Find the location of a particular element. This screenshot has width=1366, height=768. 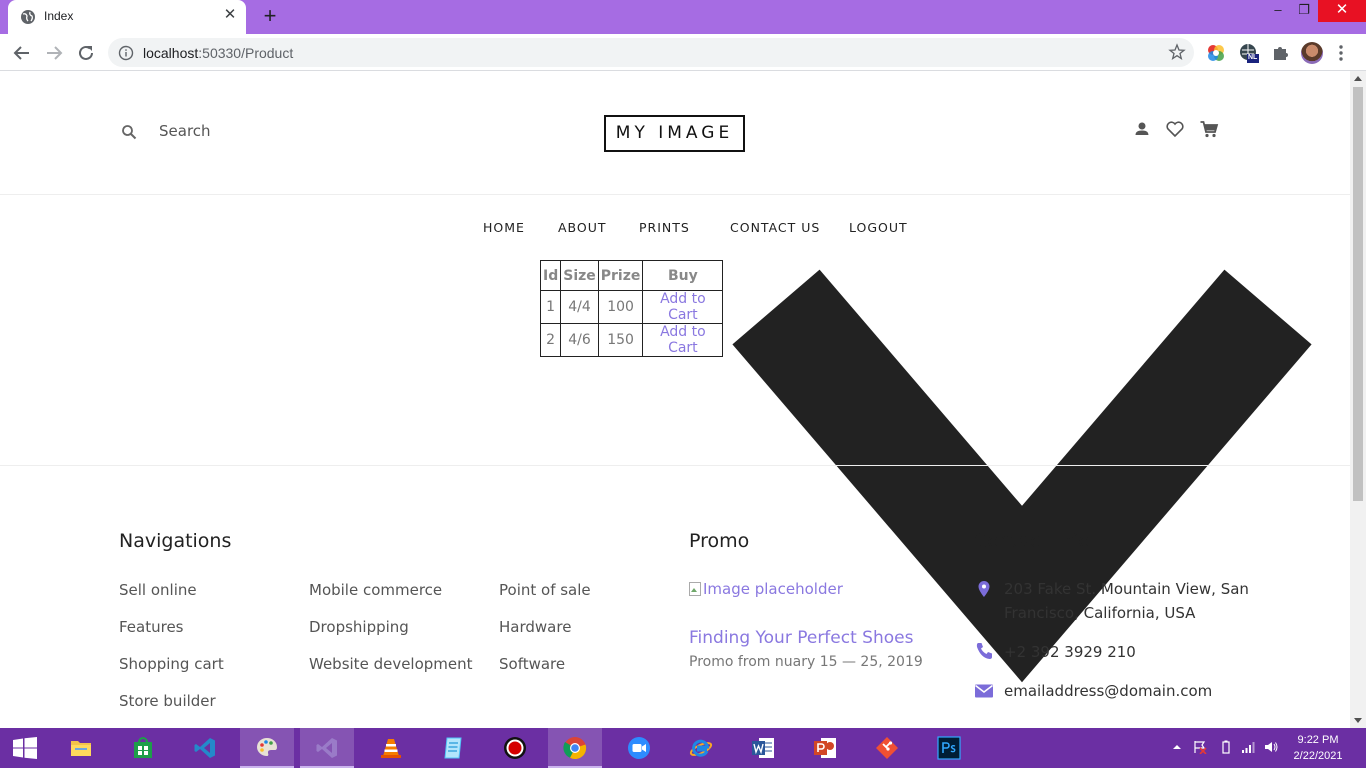

cell-id: 2 is located at coordinates (550, 340).